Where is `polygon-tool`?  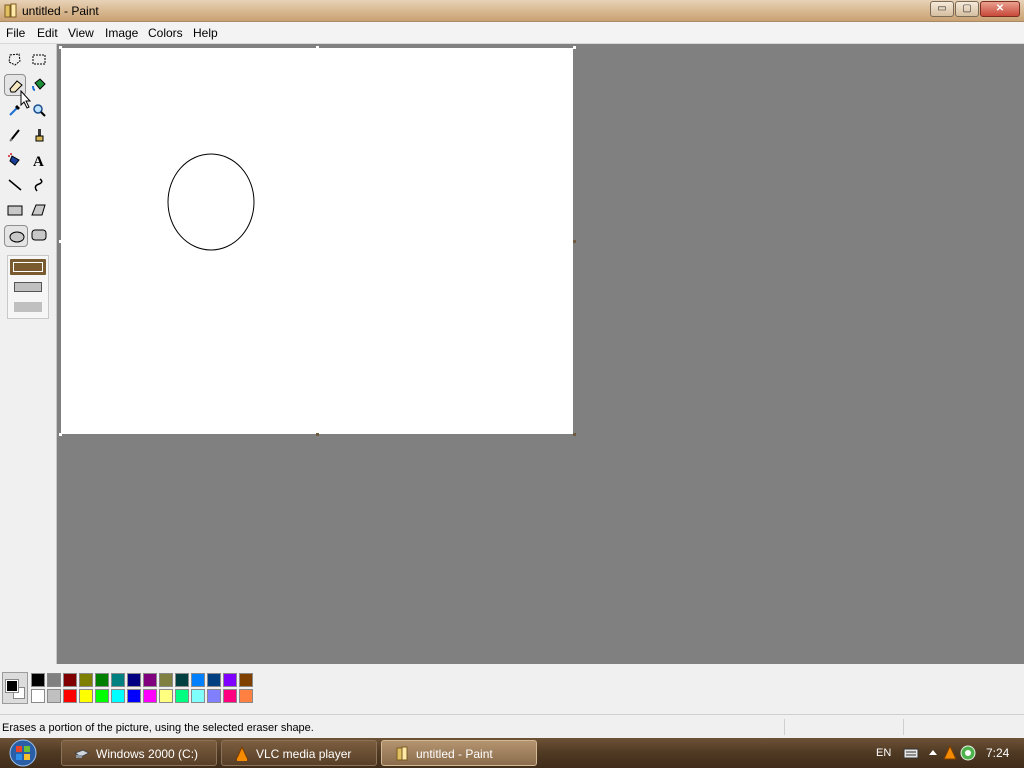
polygon-tool is located at coordinates (39, 210).